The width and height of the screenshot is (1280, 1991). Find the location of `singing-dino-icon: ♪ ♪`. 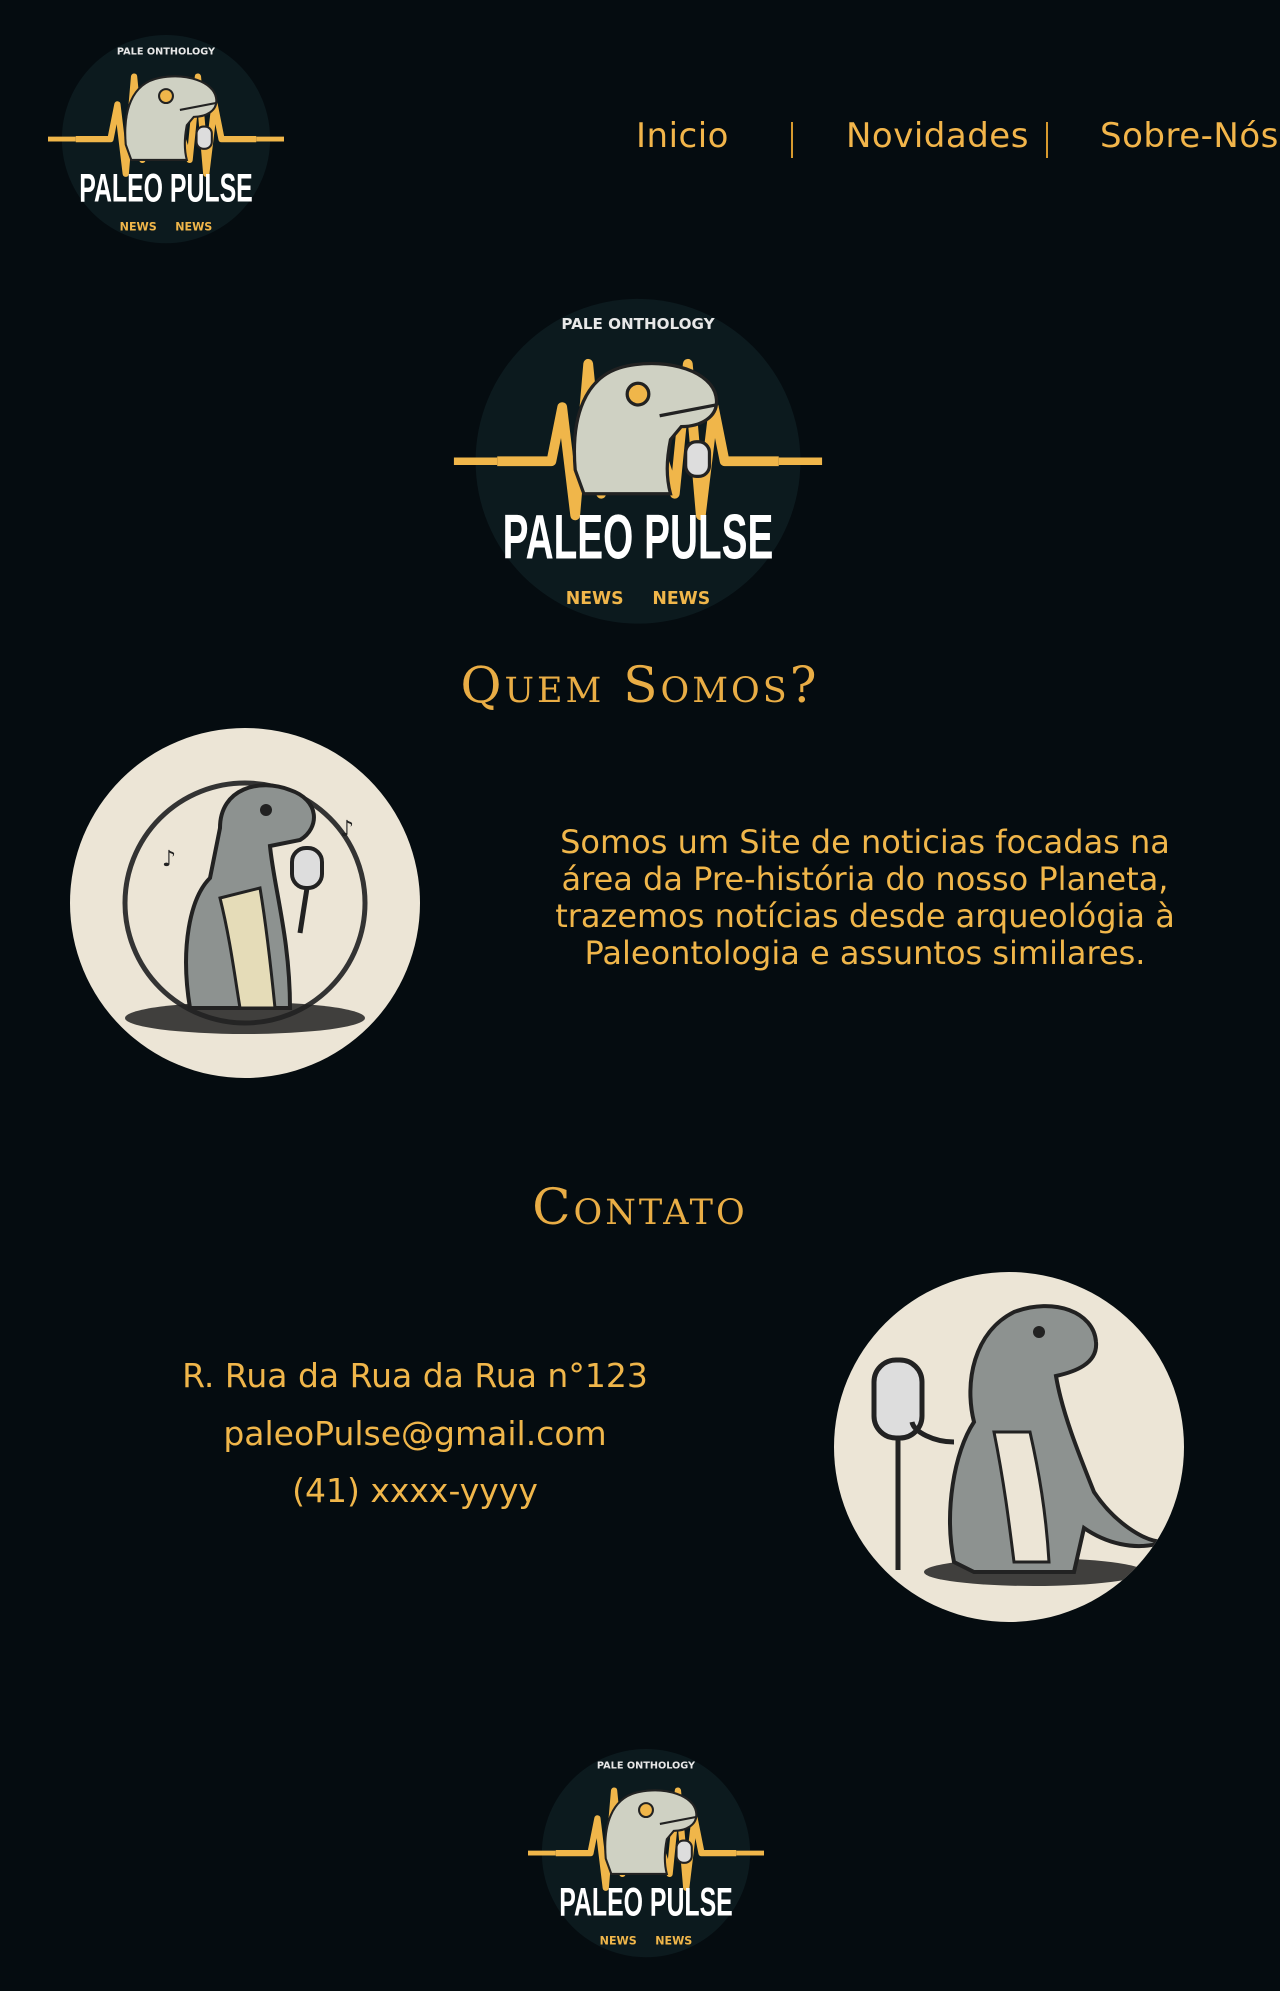

singing-dino-icon: ♪ ♪ is located at coordinates (245, 907).